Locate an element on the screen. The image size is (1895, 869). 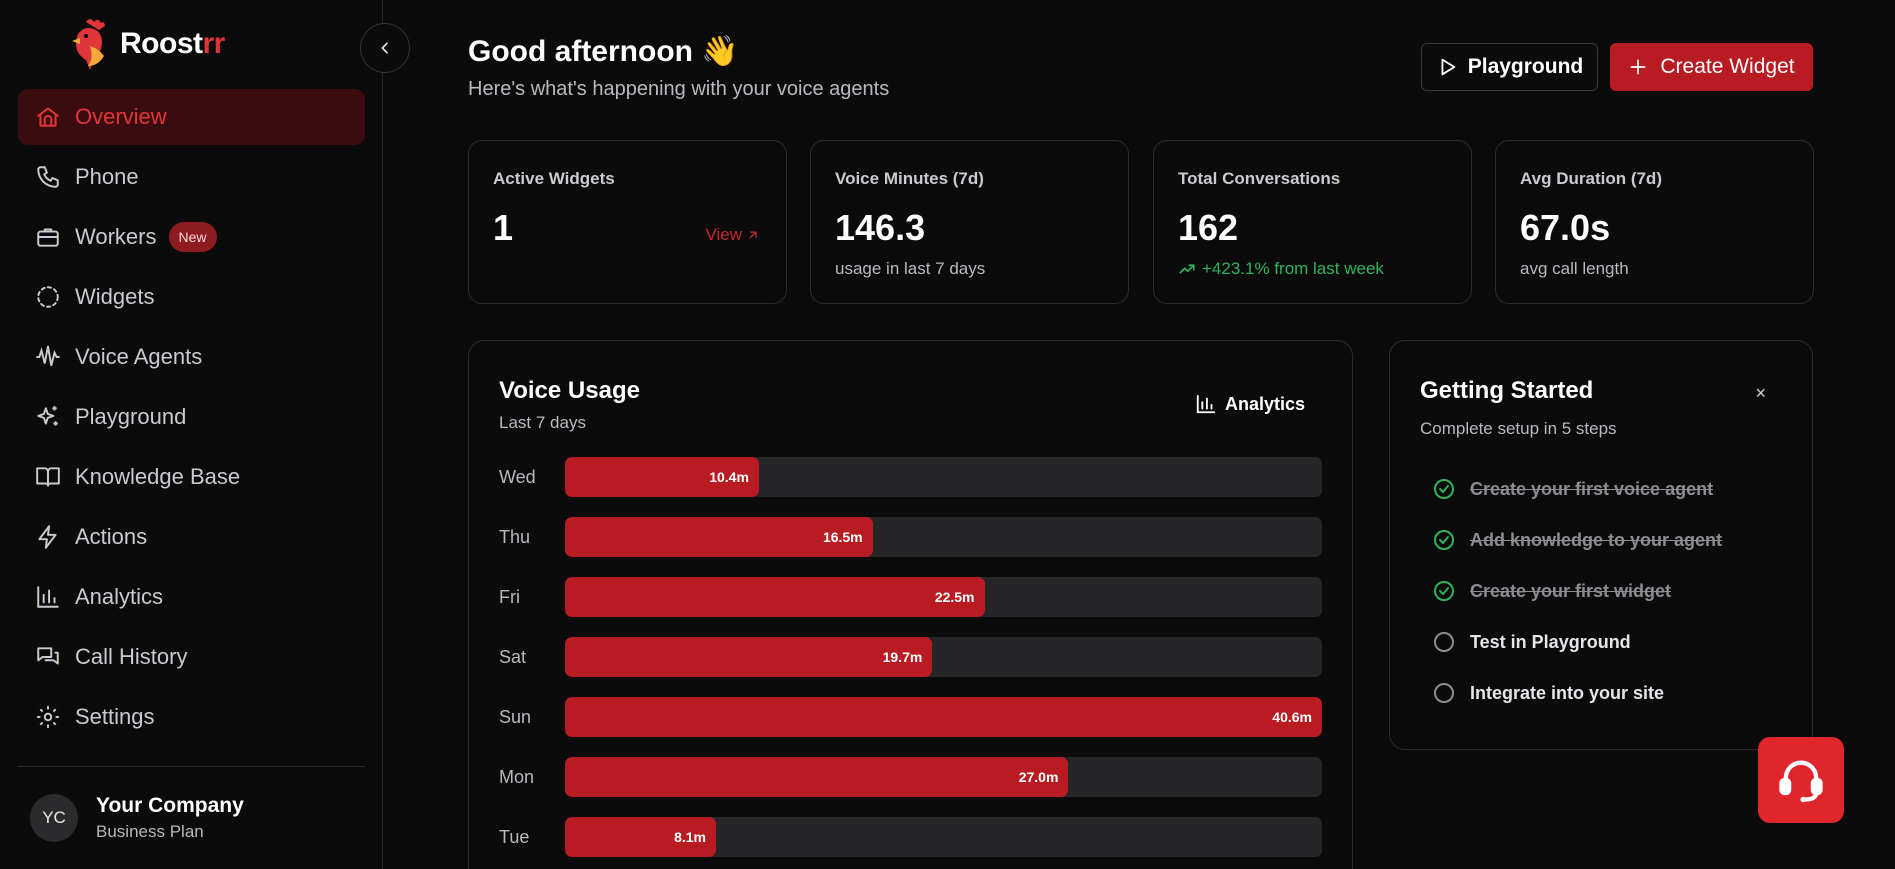
stat-value: 1 is located at coordinates (503, 227).